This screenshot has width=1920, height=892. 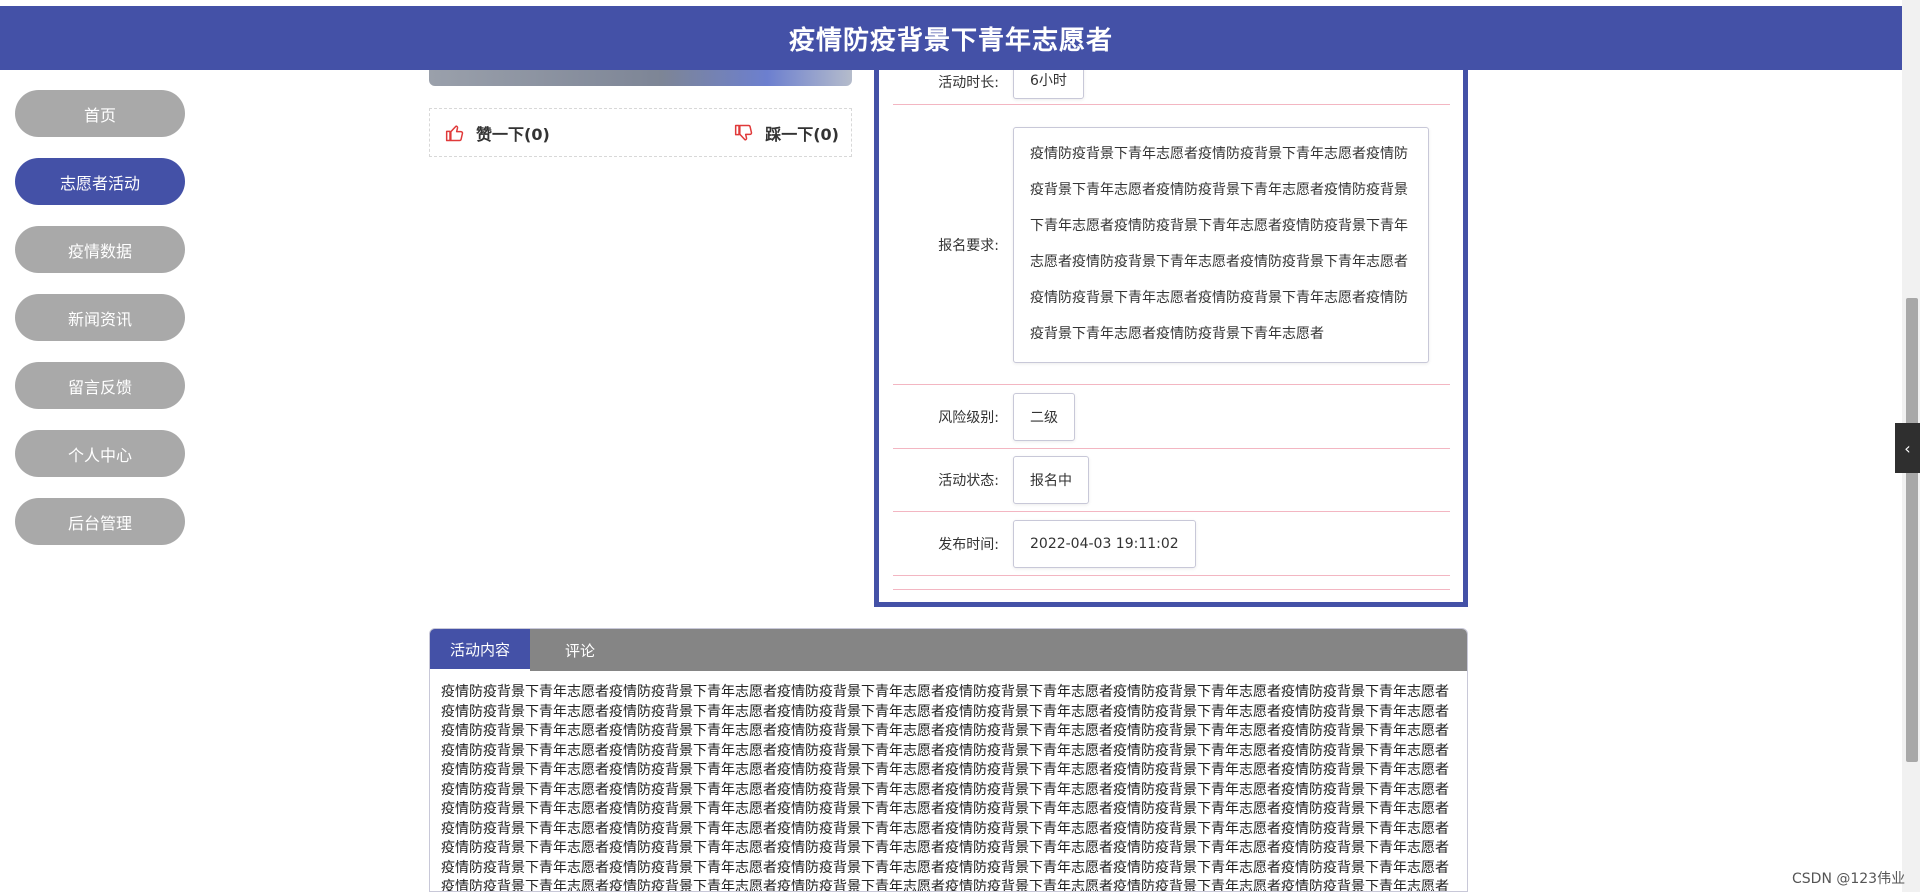 I want to click on site-header: 疫情防疫背景下青年志愿者, so click(x=951, y=38).